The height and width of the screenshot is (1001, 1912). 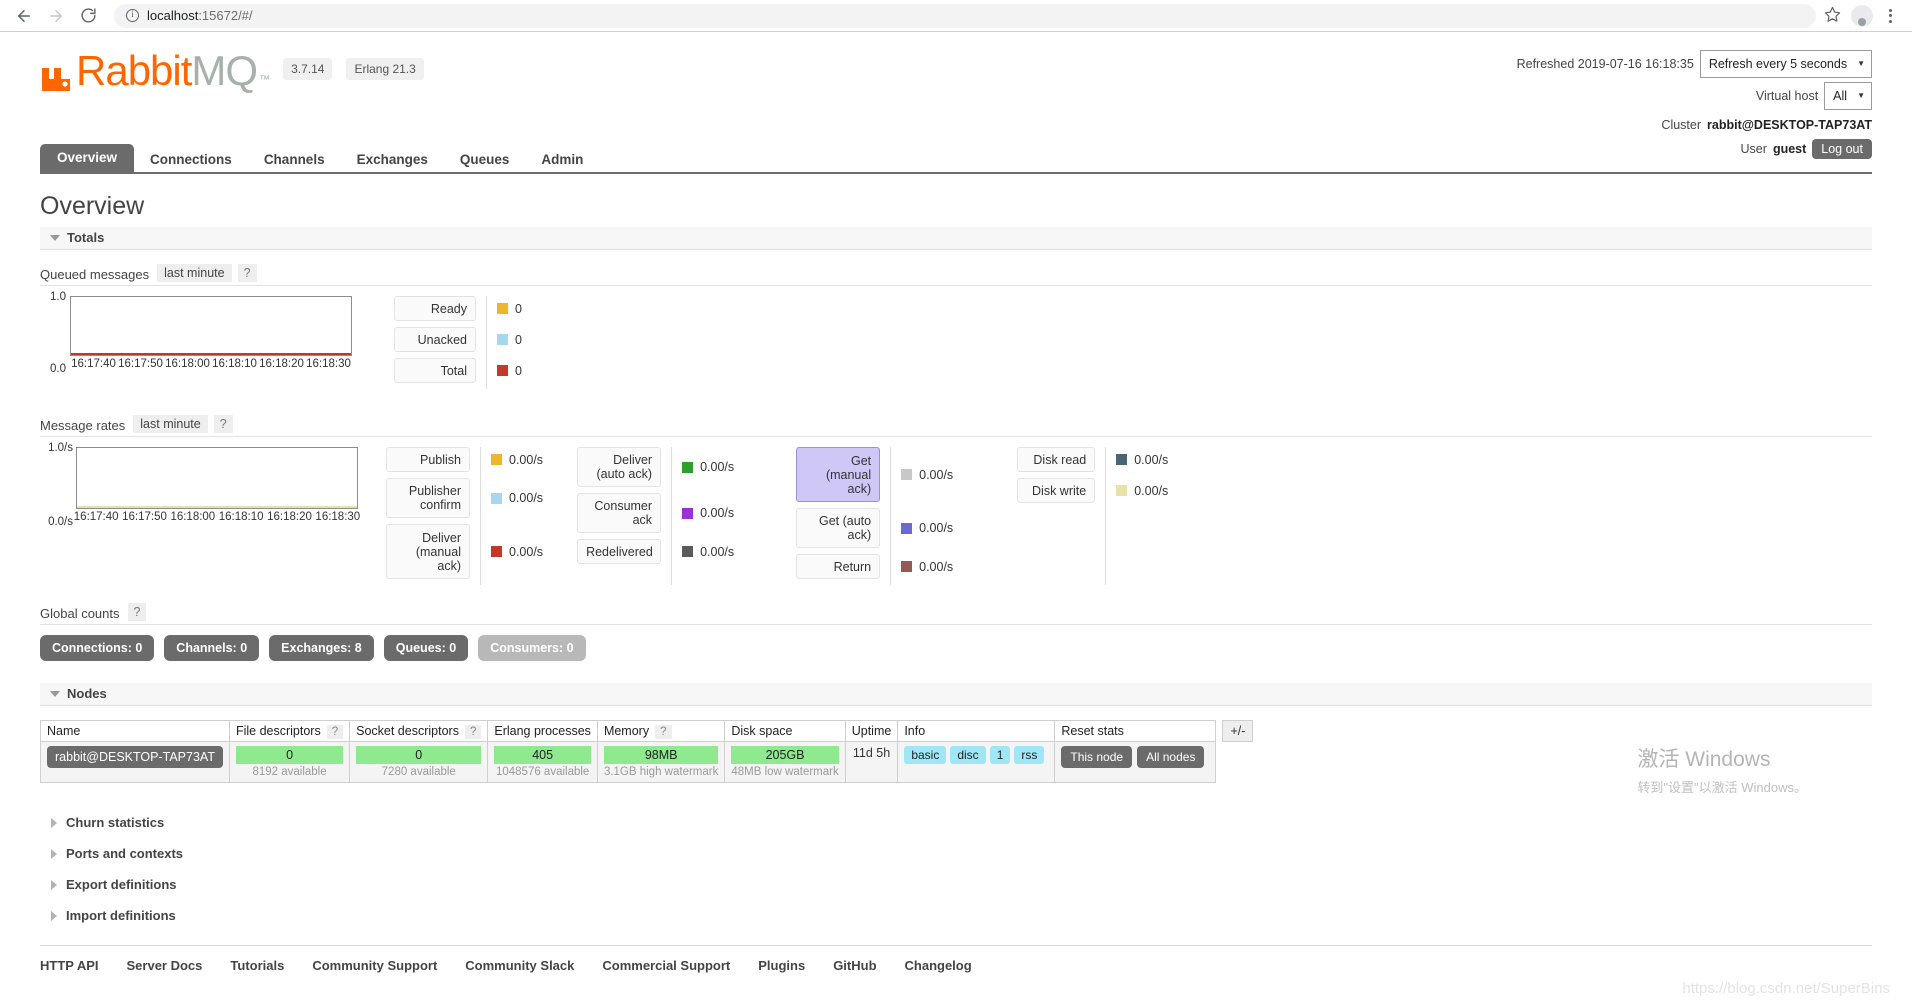 I want to click on refresh-interval-select: Refresh every 5 seconds ▼, so click(x=1785, y=64).